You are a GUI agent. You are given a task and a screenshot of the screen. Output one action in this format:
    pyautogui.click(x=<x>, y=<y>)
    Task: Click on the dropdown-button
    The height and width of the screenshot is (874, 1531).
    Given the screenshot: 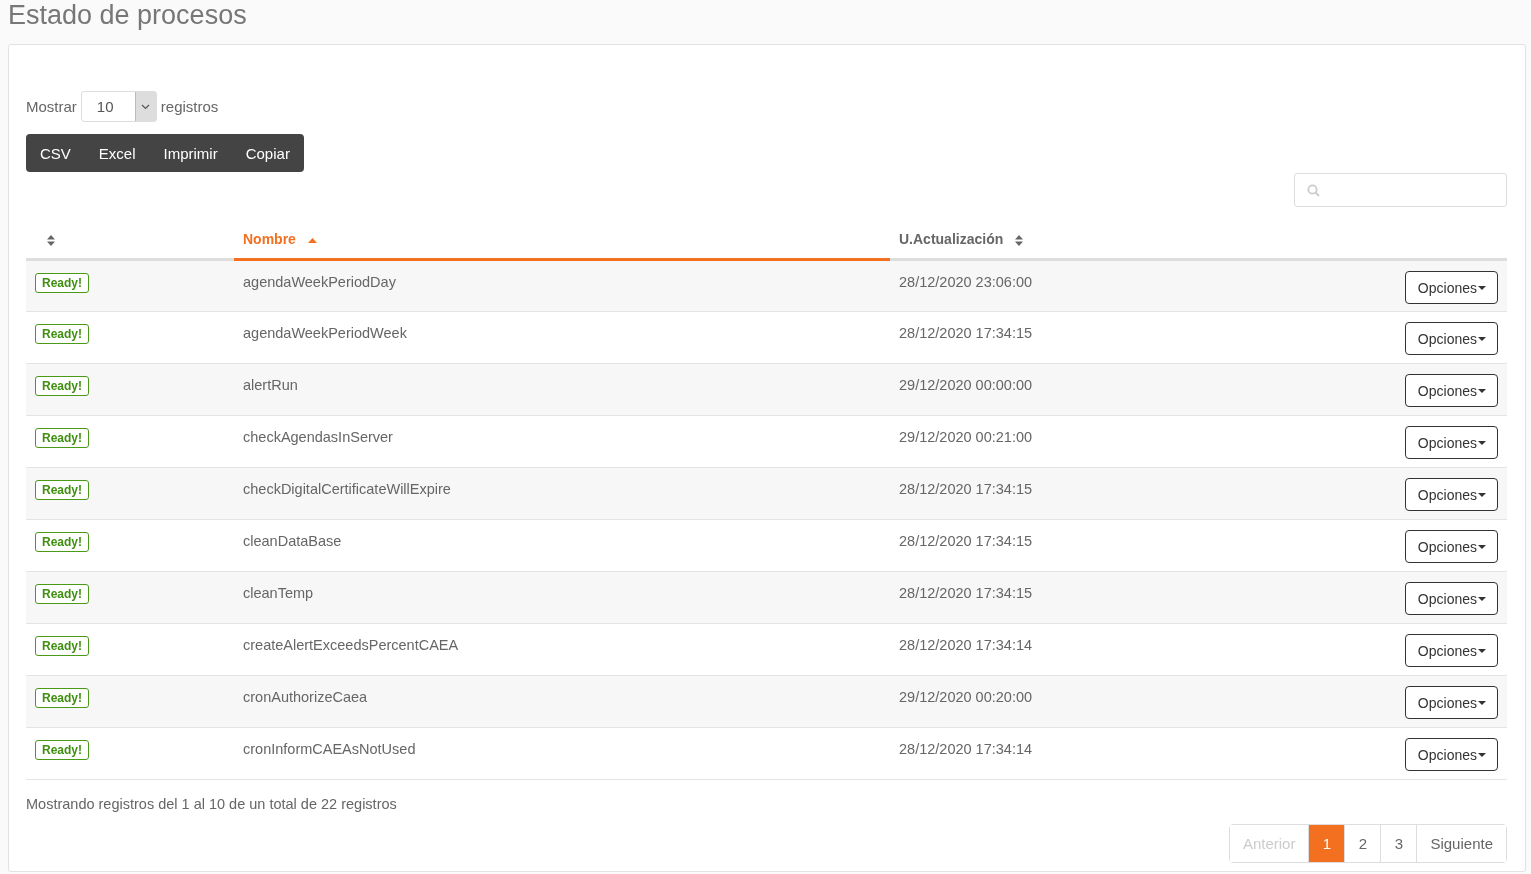 What is the action you would take?
    pyautogui.click(x=145, y=106)
    